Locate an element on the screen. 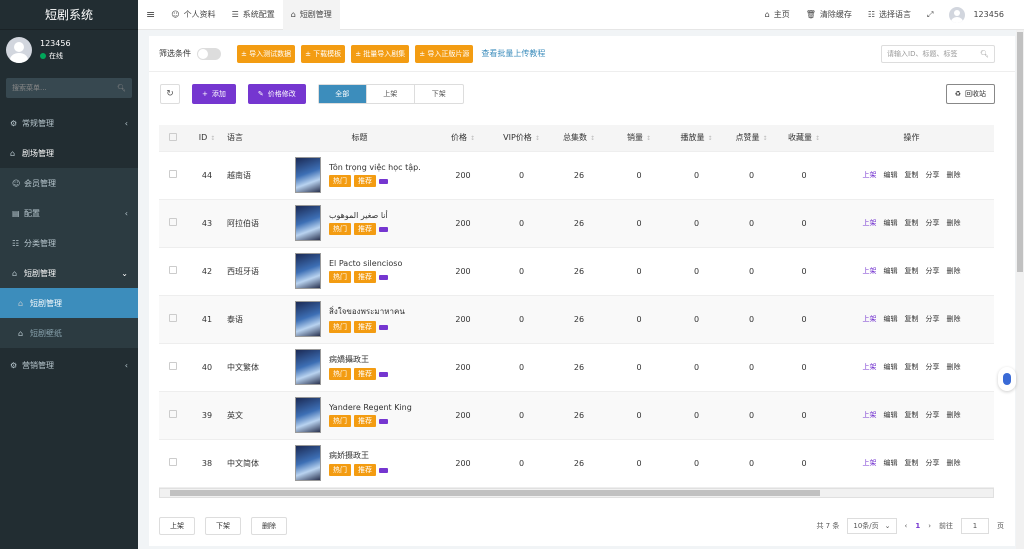 This screenshot has width=1024, height=549. horizontal-scrollbar is located at coordinates (576, 493).